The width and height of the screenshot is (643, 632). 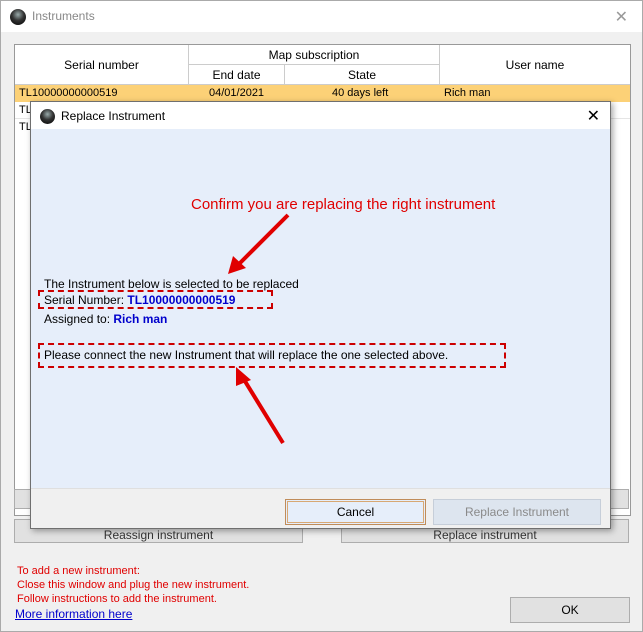 What do you see at coordinates (467, 93) in the screenshot?
I see `cell-user: Rich man` at bounding box center [467, 93].